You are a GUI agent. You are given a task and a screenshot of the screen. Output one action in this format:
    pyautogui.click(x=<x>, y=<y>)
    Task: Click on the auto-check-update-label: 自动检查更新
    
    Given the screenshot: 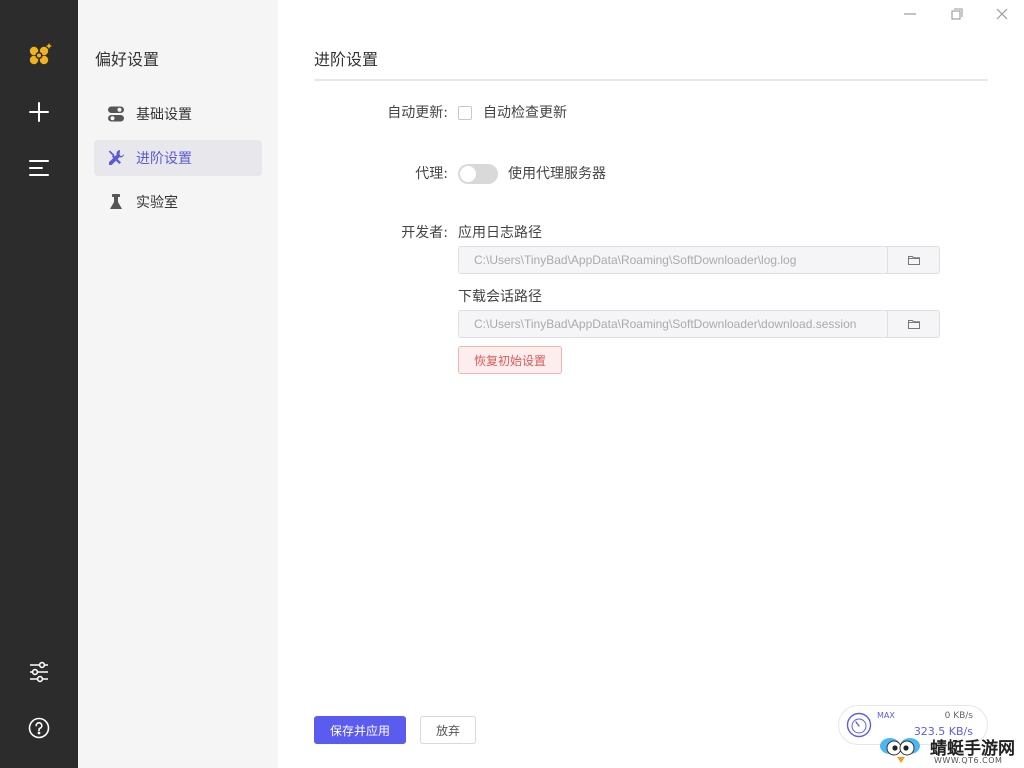 What is the action you would take?
    pyautogui.click(x=525, y=112)
    